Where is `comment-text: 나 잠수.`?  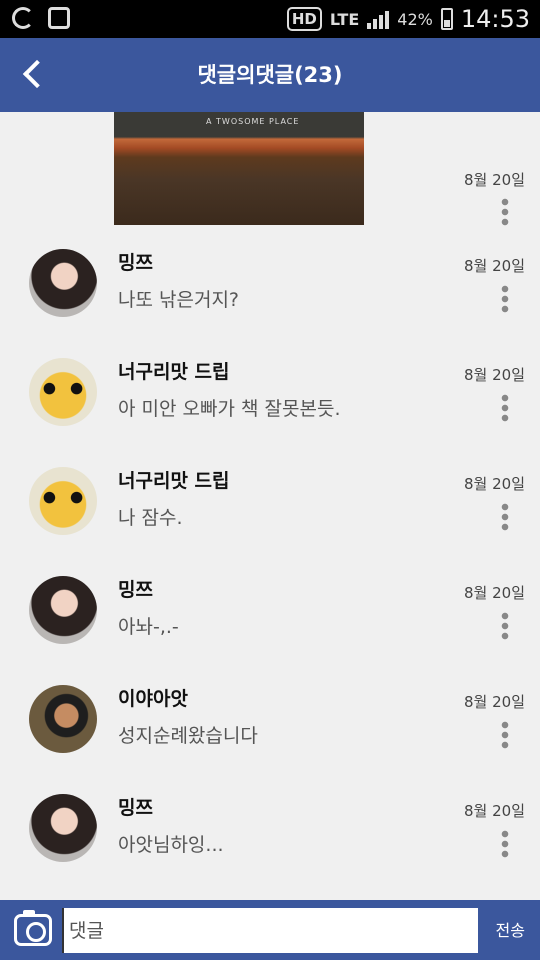
comment-text: 나 잠수. is located at coordinates (150, 518).